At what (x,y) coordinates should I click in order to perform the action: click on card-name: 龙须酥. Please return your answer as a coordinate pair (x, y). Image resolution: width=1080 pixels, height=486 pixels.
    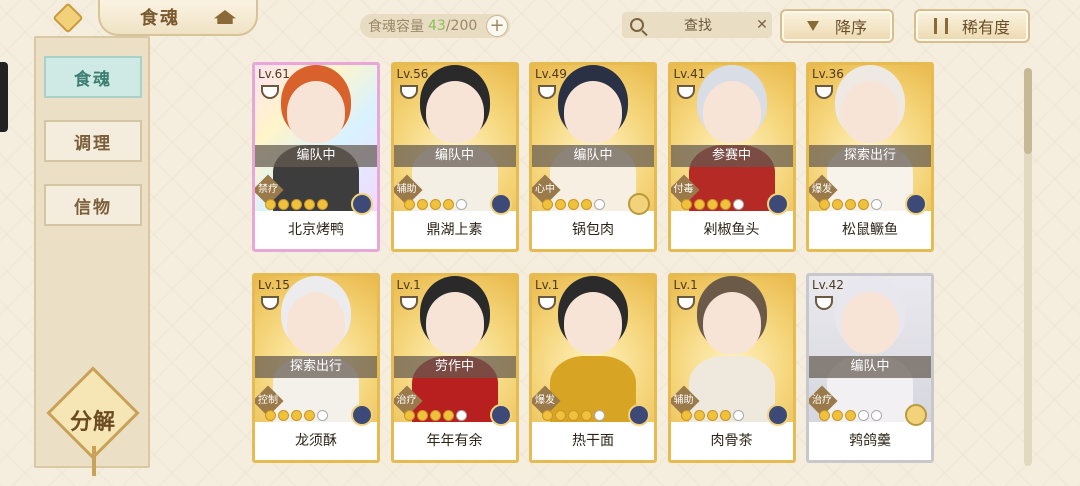
    Looking at the image, I should click on (316, 441).